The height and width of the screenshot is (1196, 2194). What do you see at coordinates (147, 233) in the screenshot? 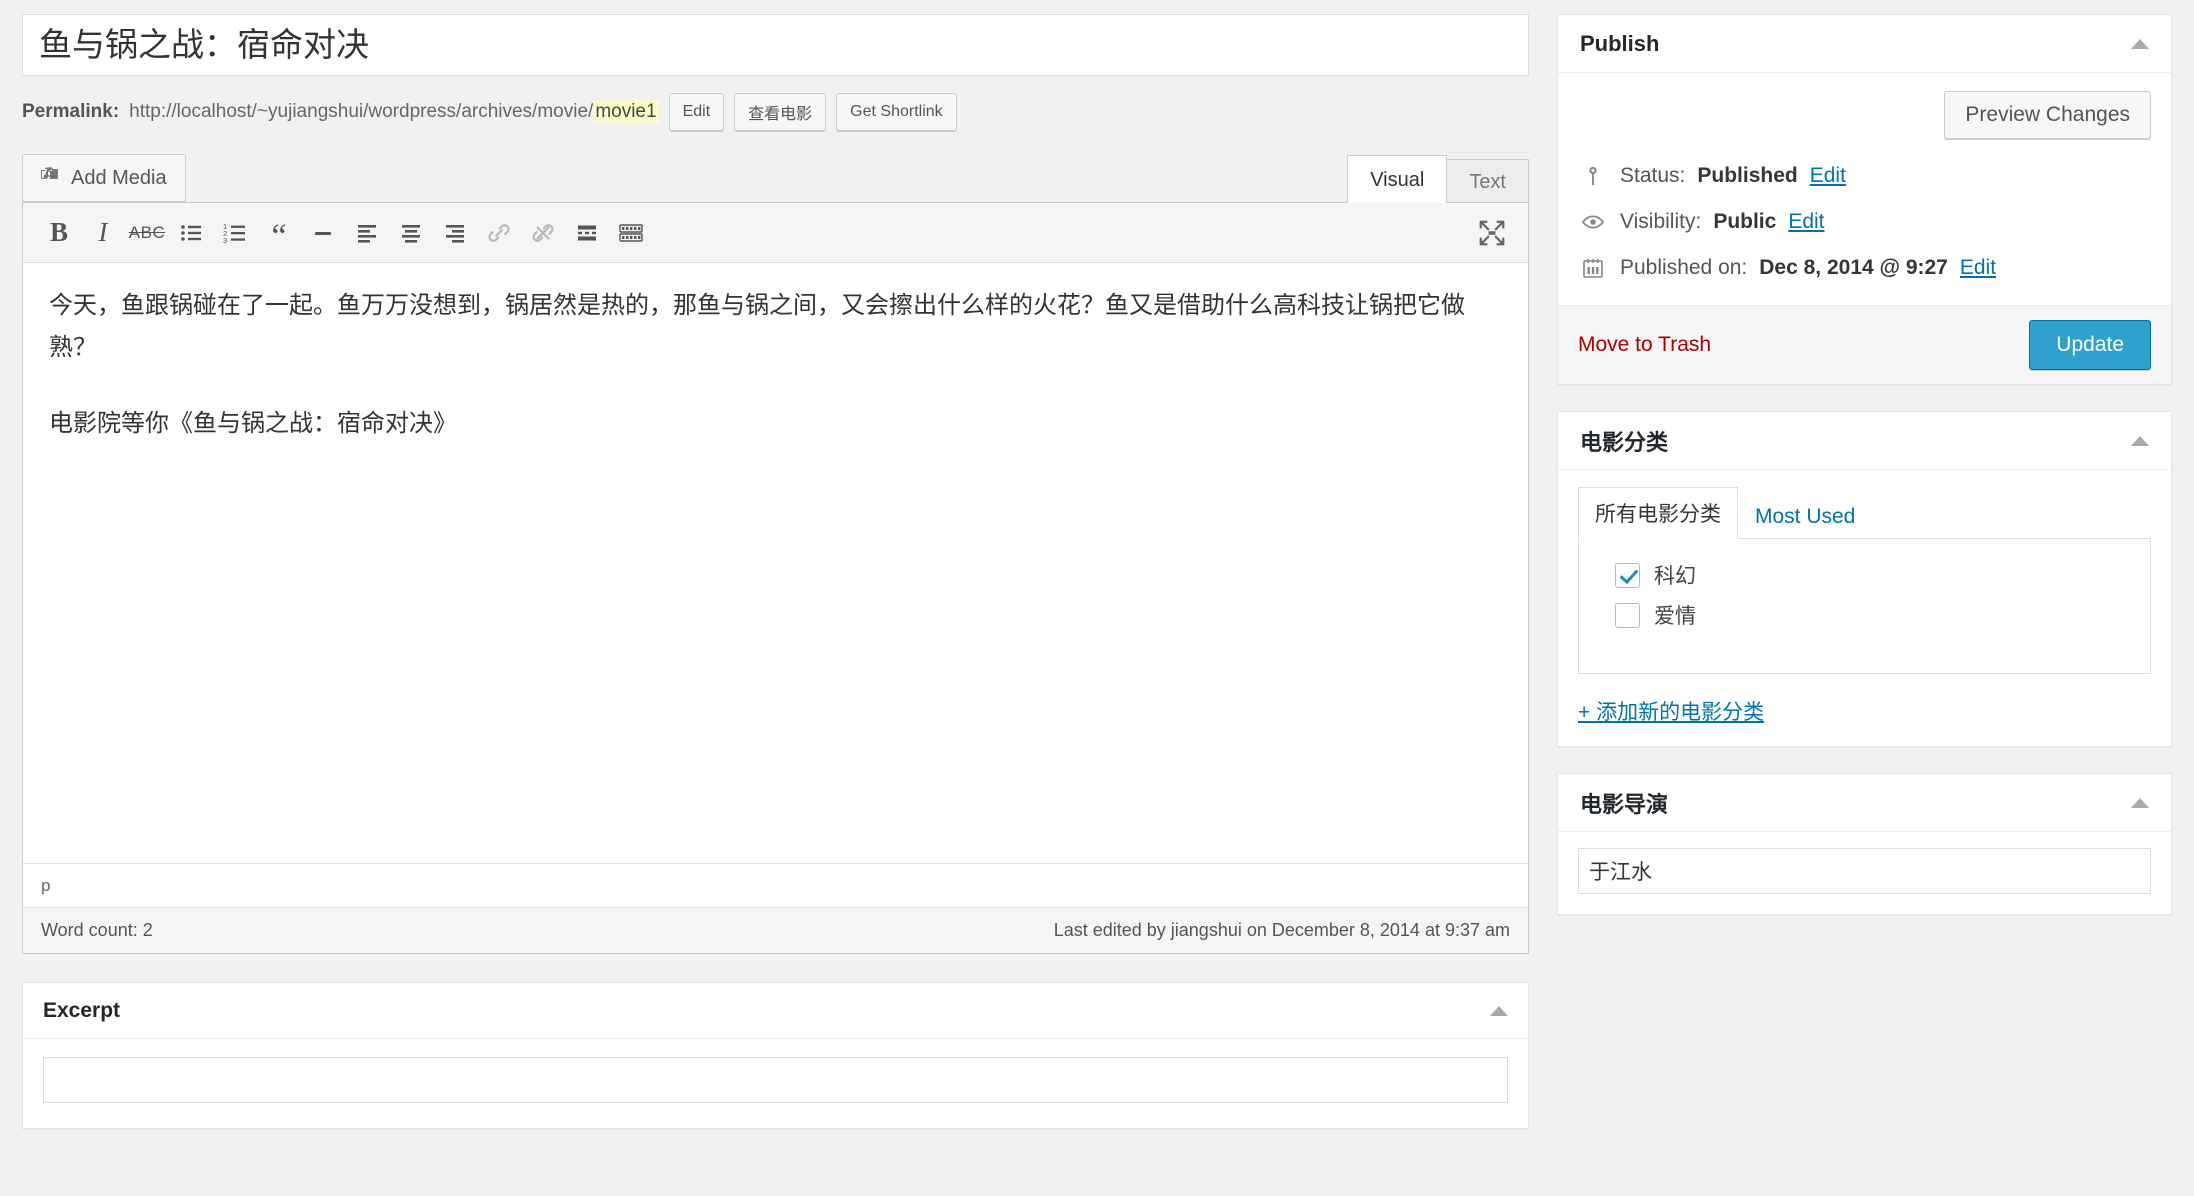
I see `strikethrough-icon: ABC` at bounding box center [147, 233].